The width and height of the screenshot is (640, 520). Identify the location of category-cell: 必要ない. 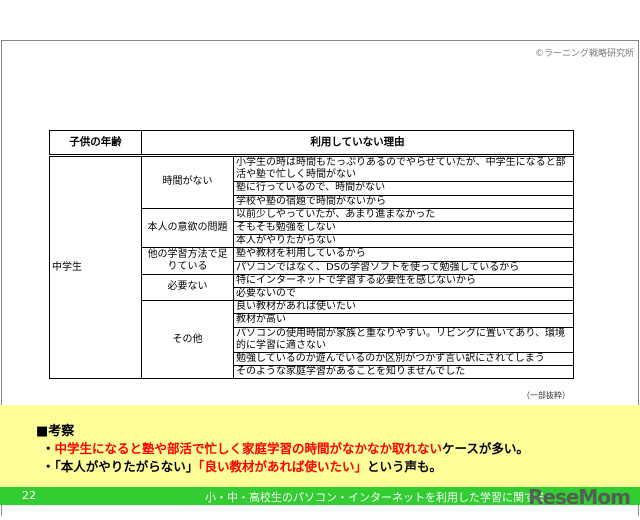
(187, 287).